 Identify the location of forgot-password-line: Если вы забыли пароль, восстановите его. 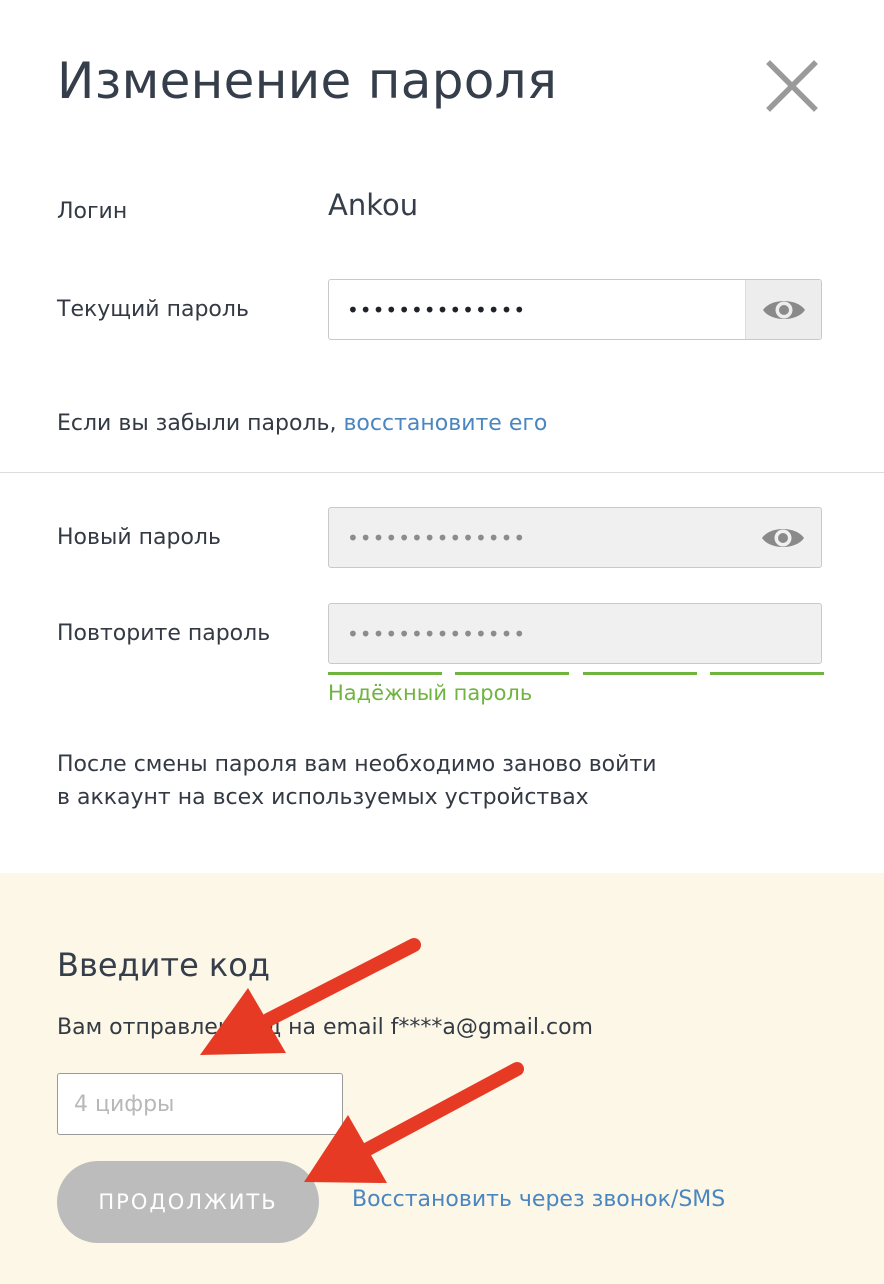
(302, 423).